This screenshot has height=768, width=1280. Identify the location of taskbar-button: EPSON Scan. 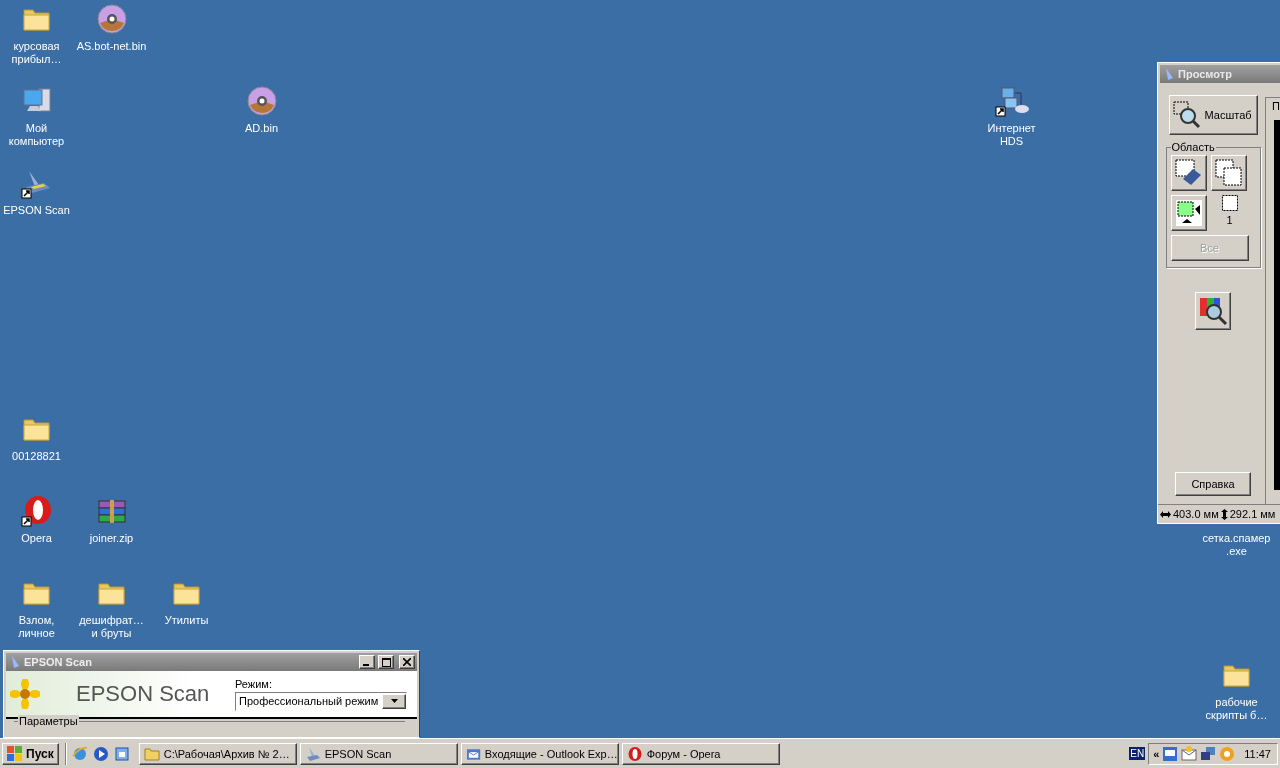
(378, 753).